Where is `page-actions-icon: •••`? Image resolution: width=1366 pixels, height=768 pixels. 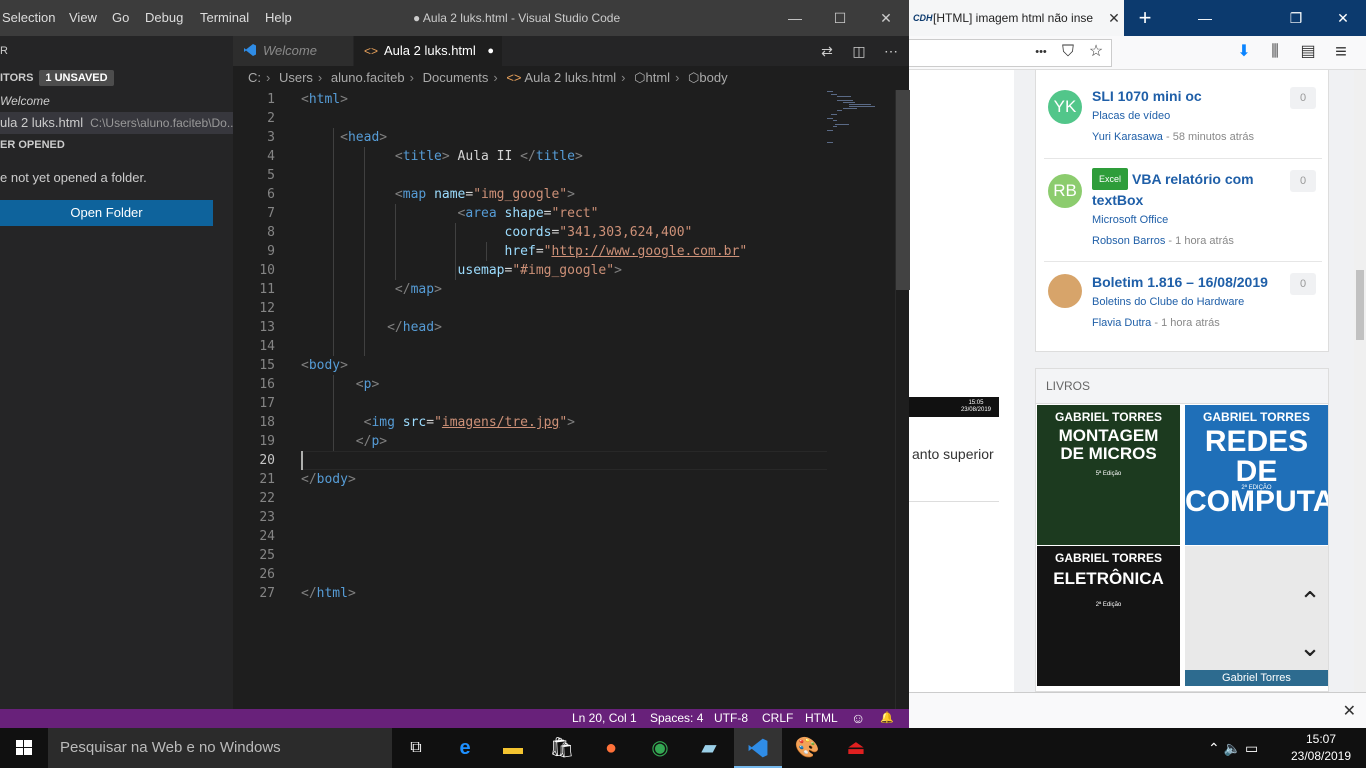 page-actions-icon: ••• is located at coordinates (1041, 52).